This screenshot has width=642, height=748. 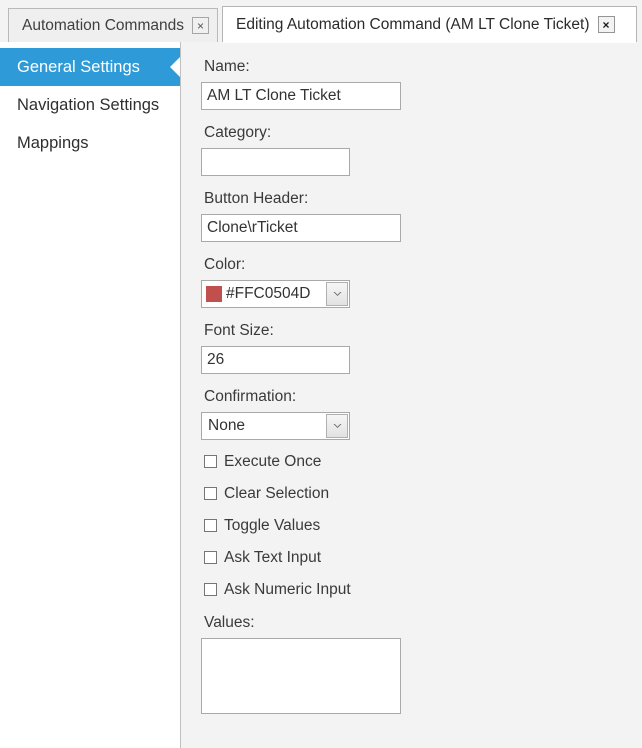 I want to click on confirmation-value: None, so click(x=227, y=425).